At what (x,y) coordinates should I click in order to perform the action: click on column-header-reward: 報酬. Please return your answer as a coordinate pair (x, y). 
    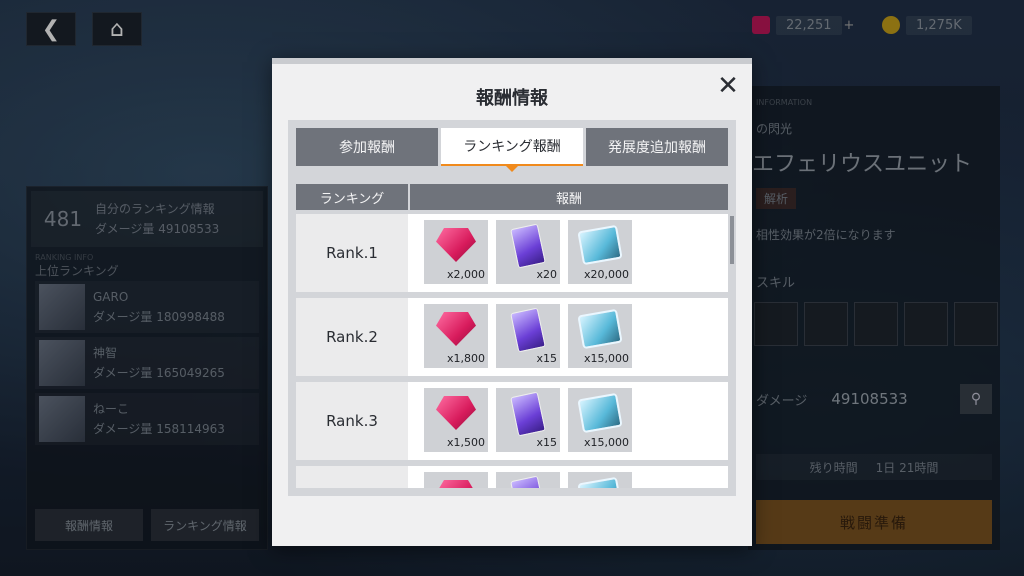
    Looking at the image, I should click on (569, 197).